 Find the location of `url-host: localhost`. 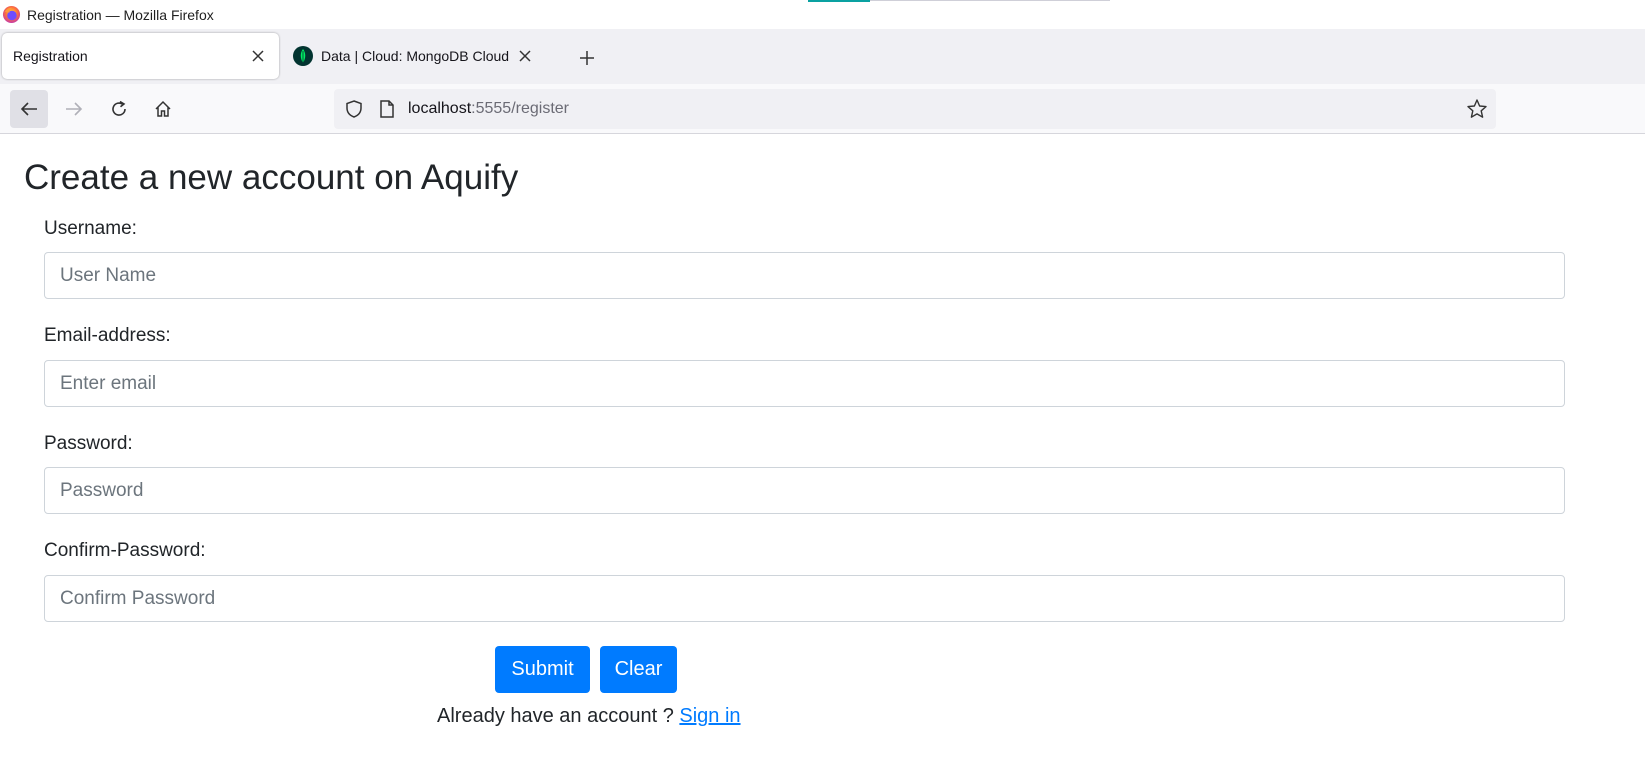

url-host: localhost is located at coordinates (440, 108).